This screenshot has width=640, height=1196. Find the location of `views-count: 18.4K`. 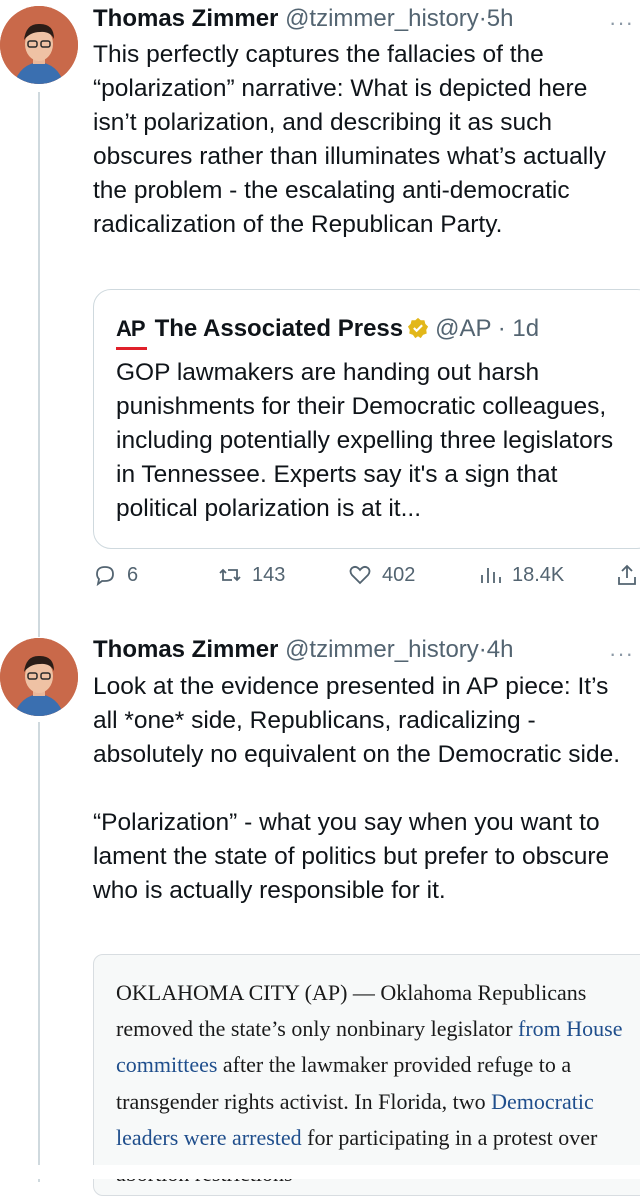

views-count: 18.4K is located at coordinates (538, 574).